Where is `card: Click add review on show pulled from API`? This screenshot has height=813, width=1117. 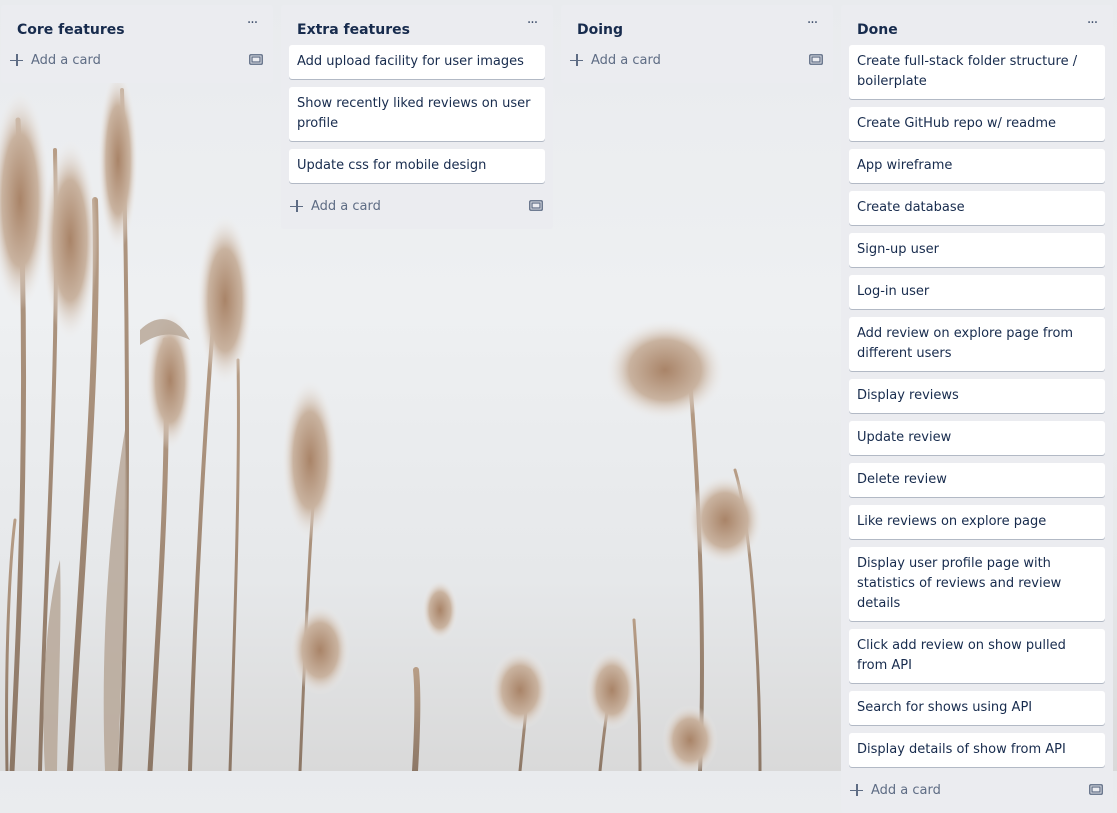
card: Click add review on show pulled from API is located at coordinates (977, 656).